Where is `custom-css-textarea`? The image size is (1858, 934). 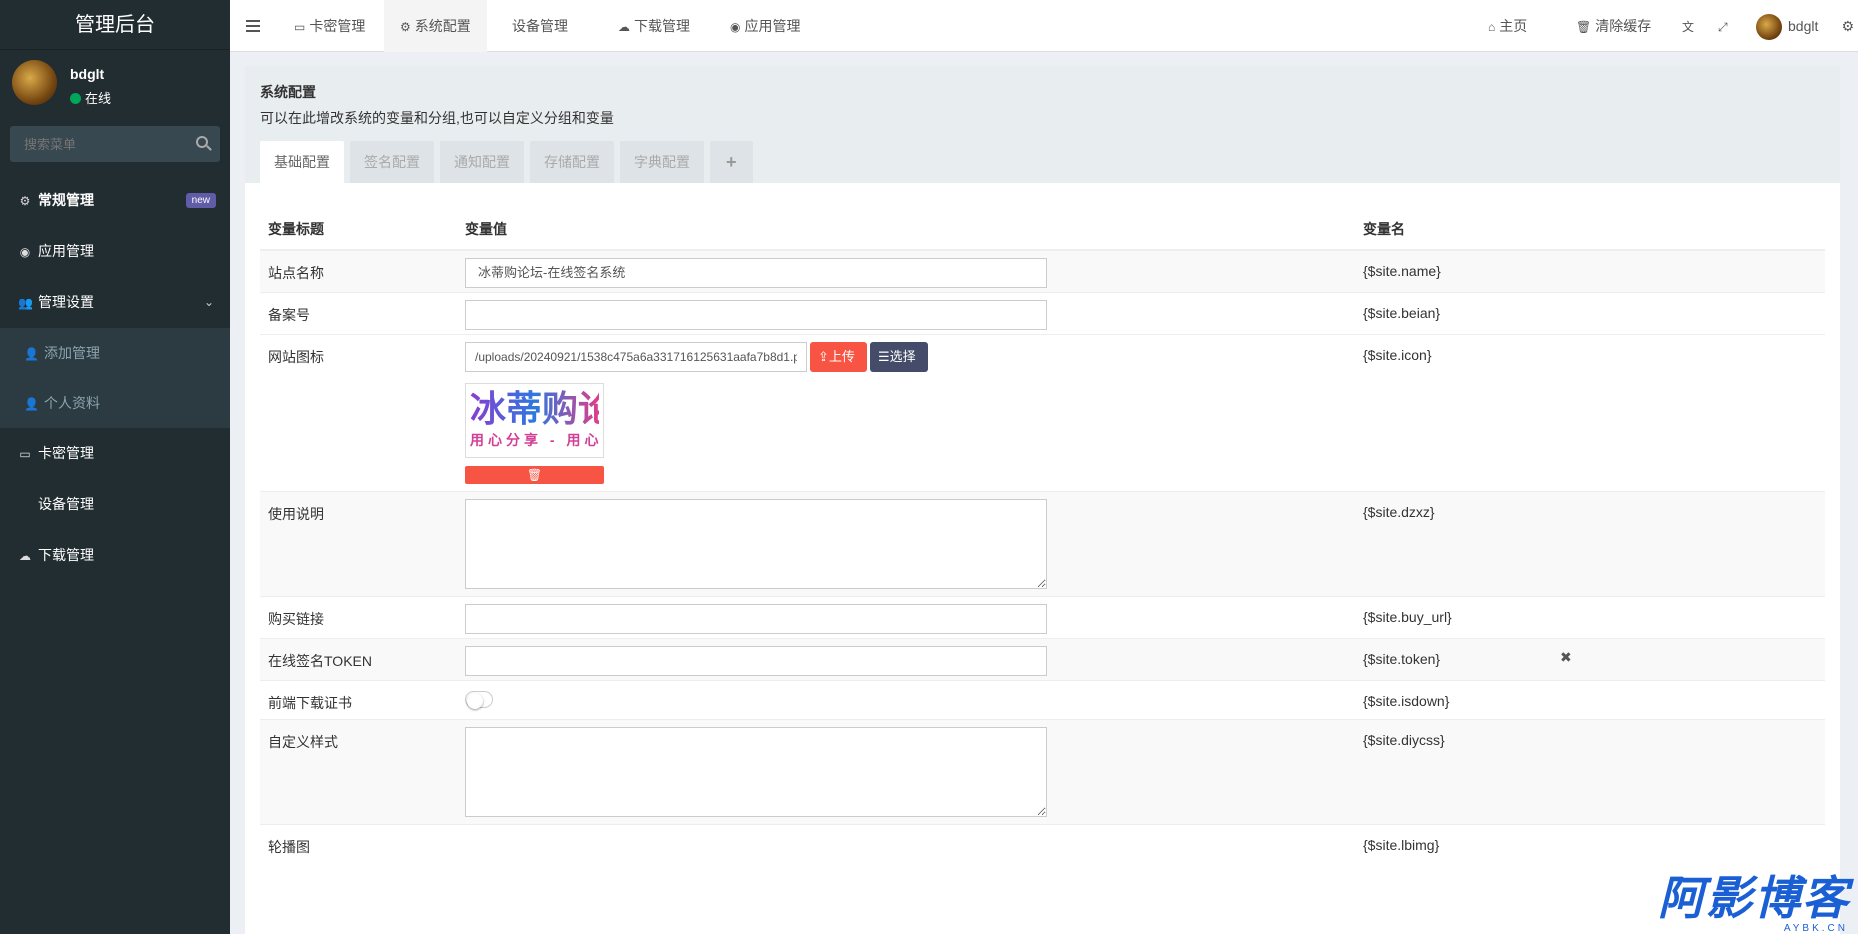
custom-css-textarea is located at coordinates (756, 772).